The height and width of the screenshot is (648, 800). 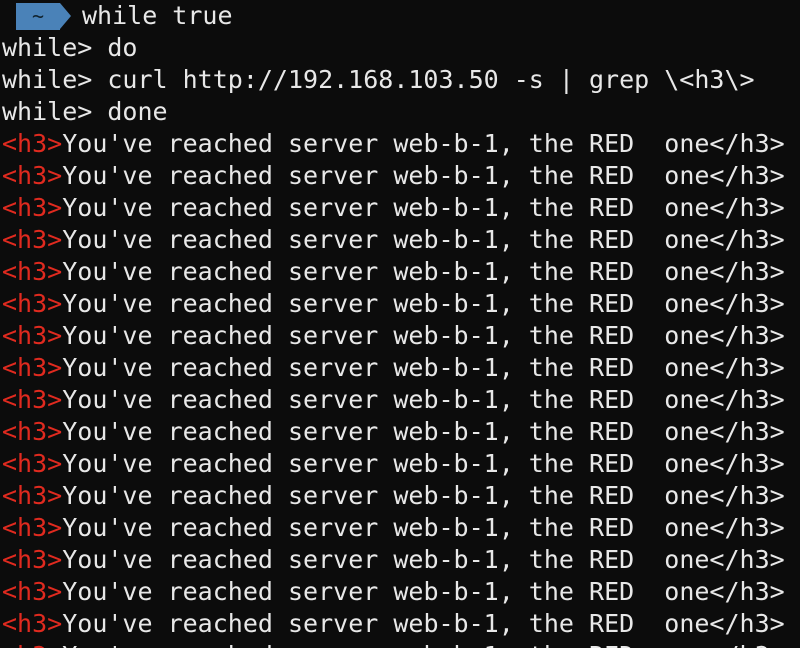 What do you see at coordinates (400, 16) in the screenshot?
I see `prompt-line: ~ while true` at bounding box center [400, 16].